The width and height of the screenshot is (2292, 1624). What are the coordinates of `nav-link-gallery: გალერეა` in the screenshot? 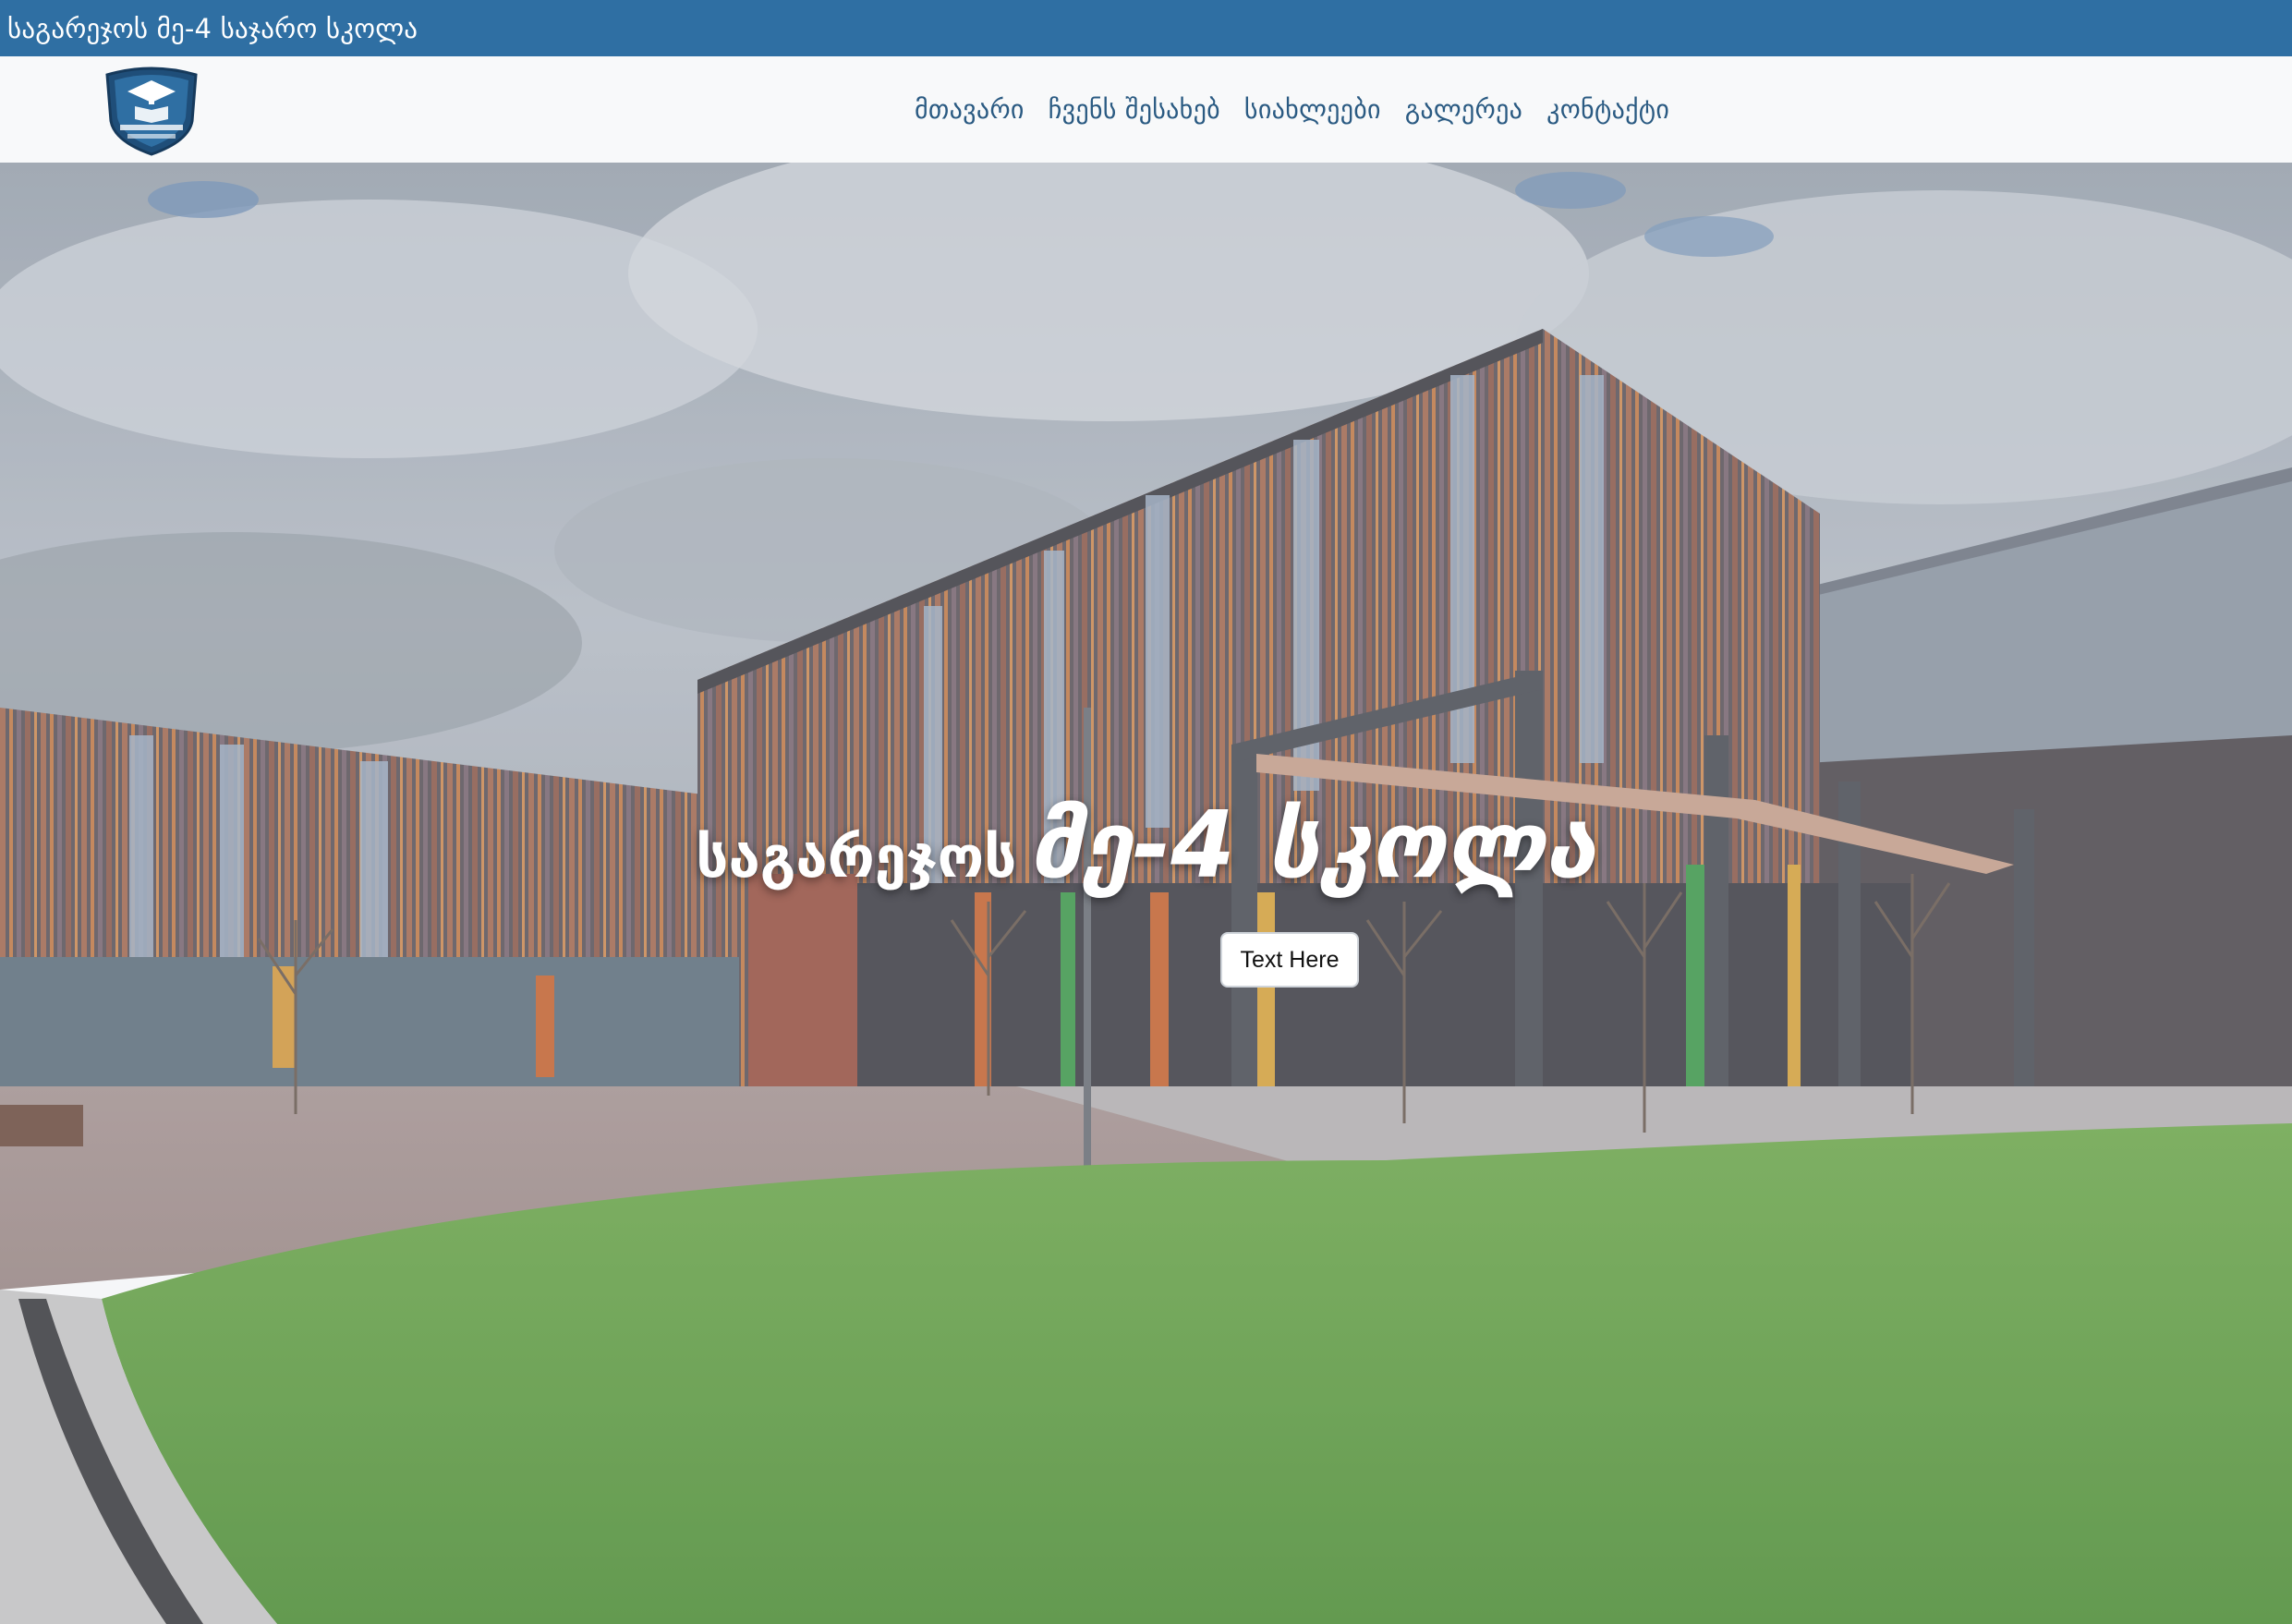 It's located at (1463, 109).